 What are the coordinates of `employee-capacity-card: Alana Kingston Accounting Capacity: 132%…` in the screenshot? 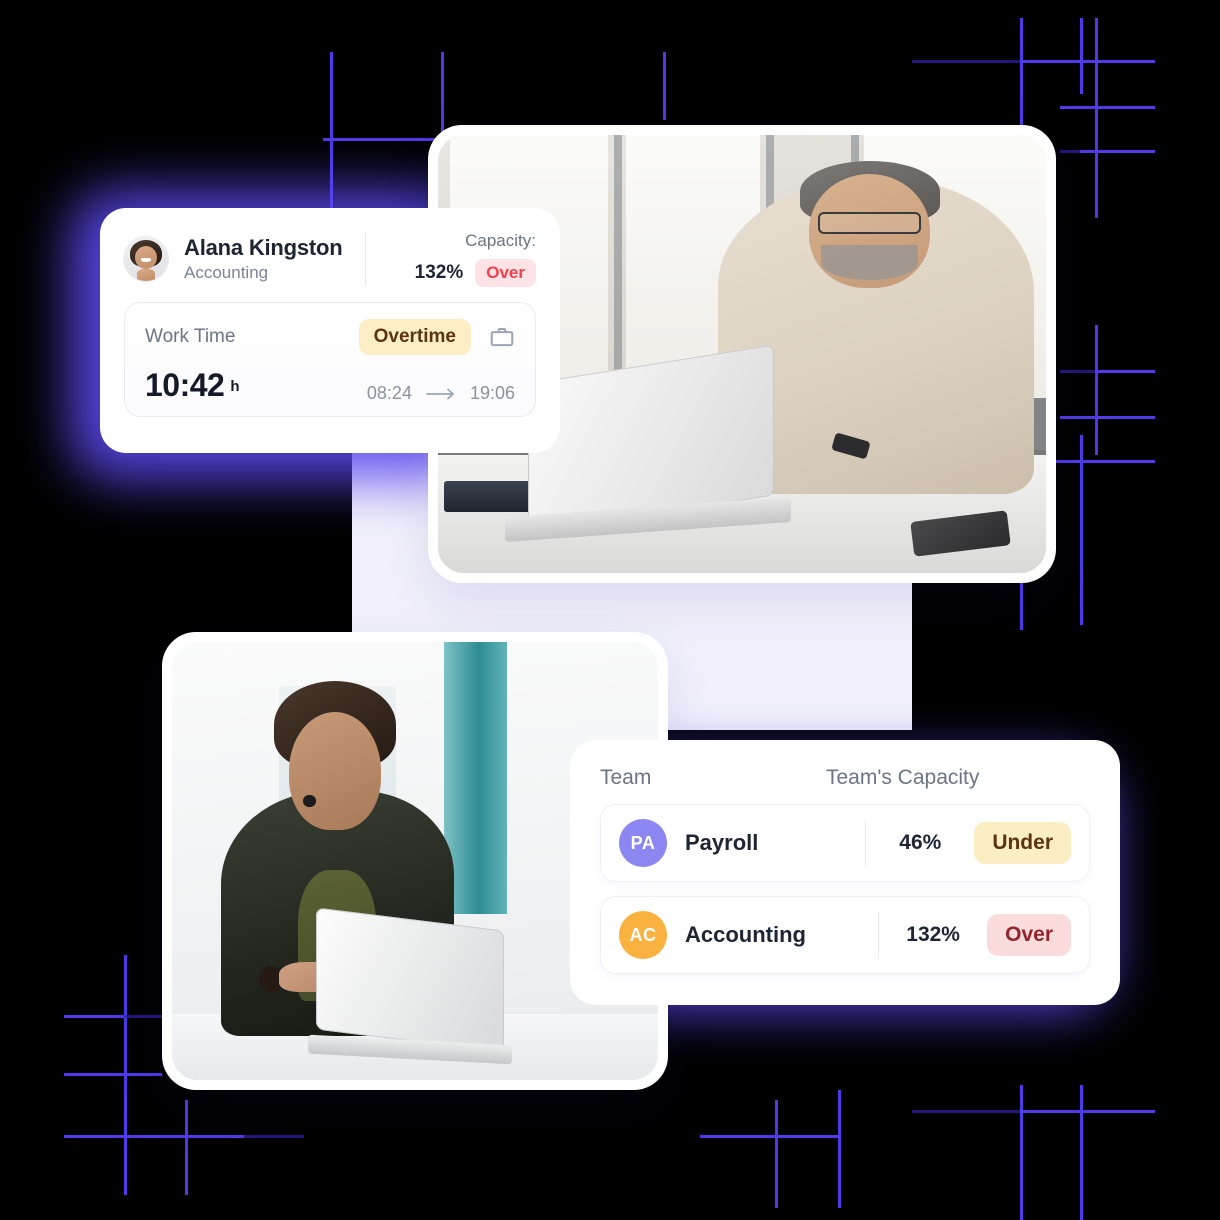 It's located at (330, 330).